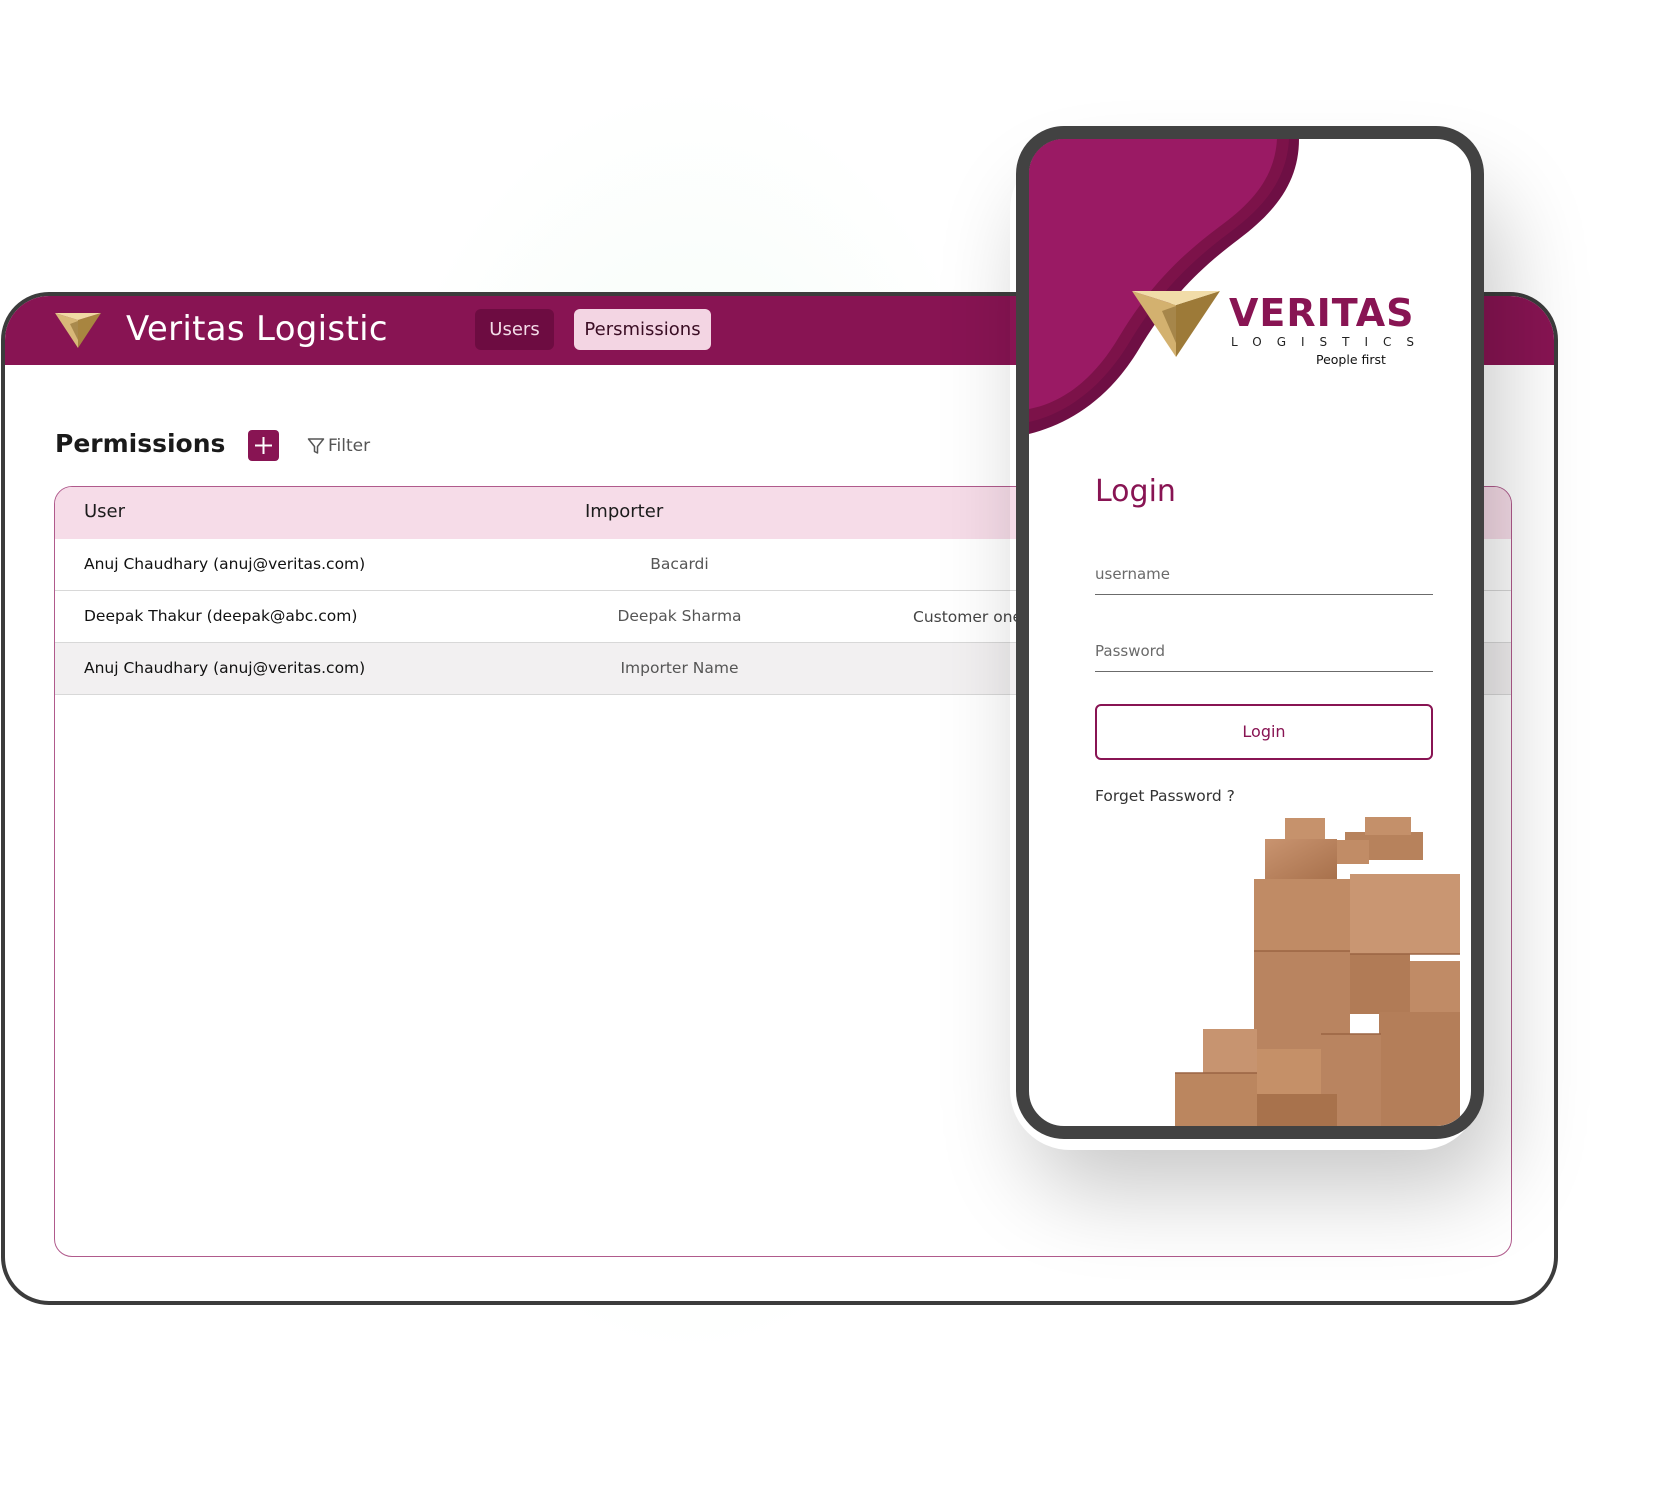 The height and width of the screenshot is (1491, 1680). I want to click on add-permission-button, so click(263, 445).